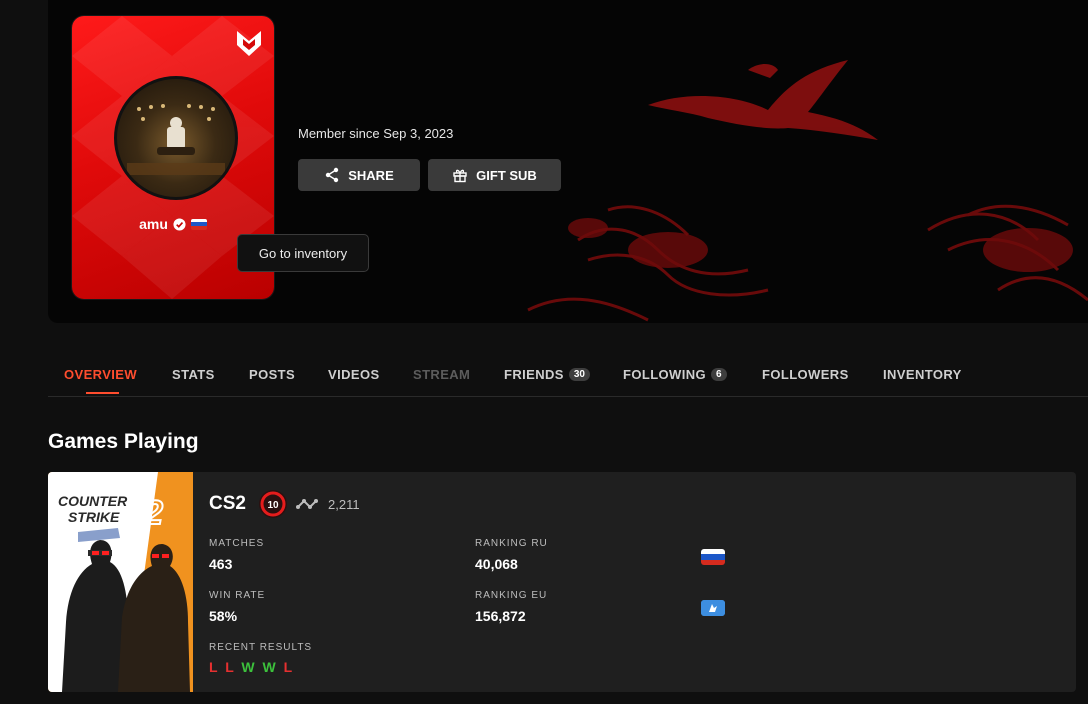  Describe the element at coordinates (153, 224) in the screenshot. I see `username: amu` at that location.